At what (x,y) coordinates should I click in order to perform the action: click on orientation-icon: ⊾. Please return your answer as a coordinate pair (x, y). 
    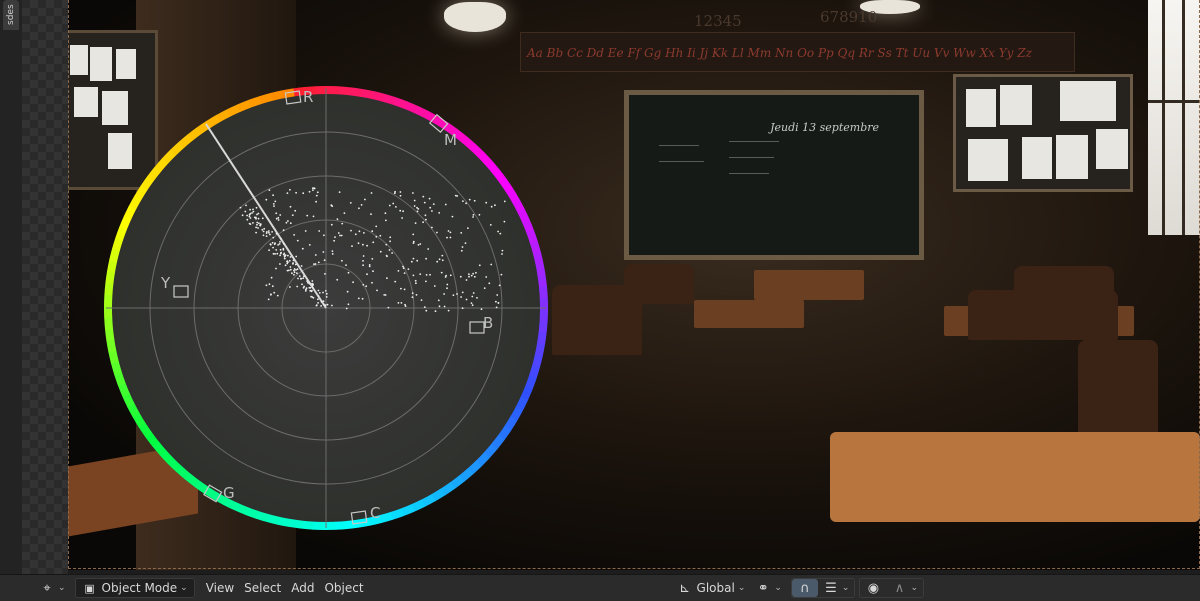
    Looking at the image, I should click on (684, 588).